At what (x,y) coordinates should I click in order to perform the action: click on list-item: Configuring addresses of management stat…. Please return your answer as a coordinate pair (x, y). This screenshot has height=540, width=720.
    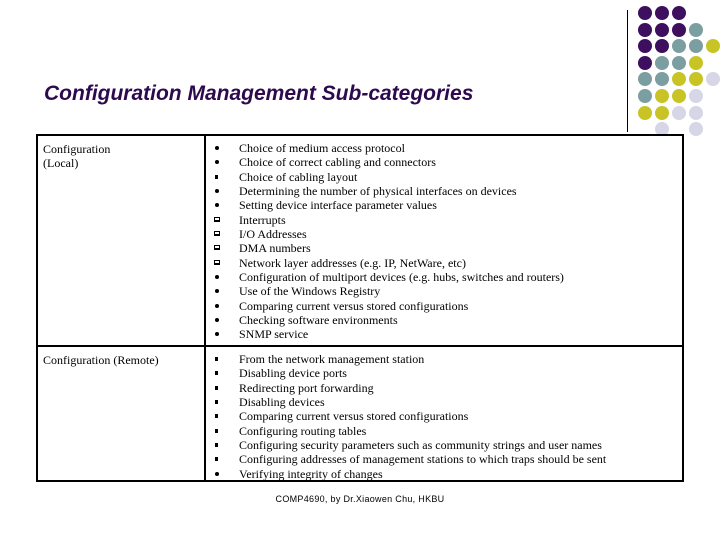
    Looking at the image, I should click on (444, 459).